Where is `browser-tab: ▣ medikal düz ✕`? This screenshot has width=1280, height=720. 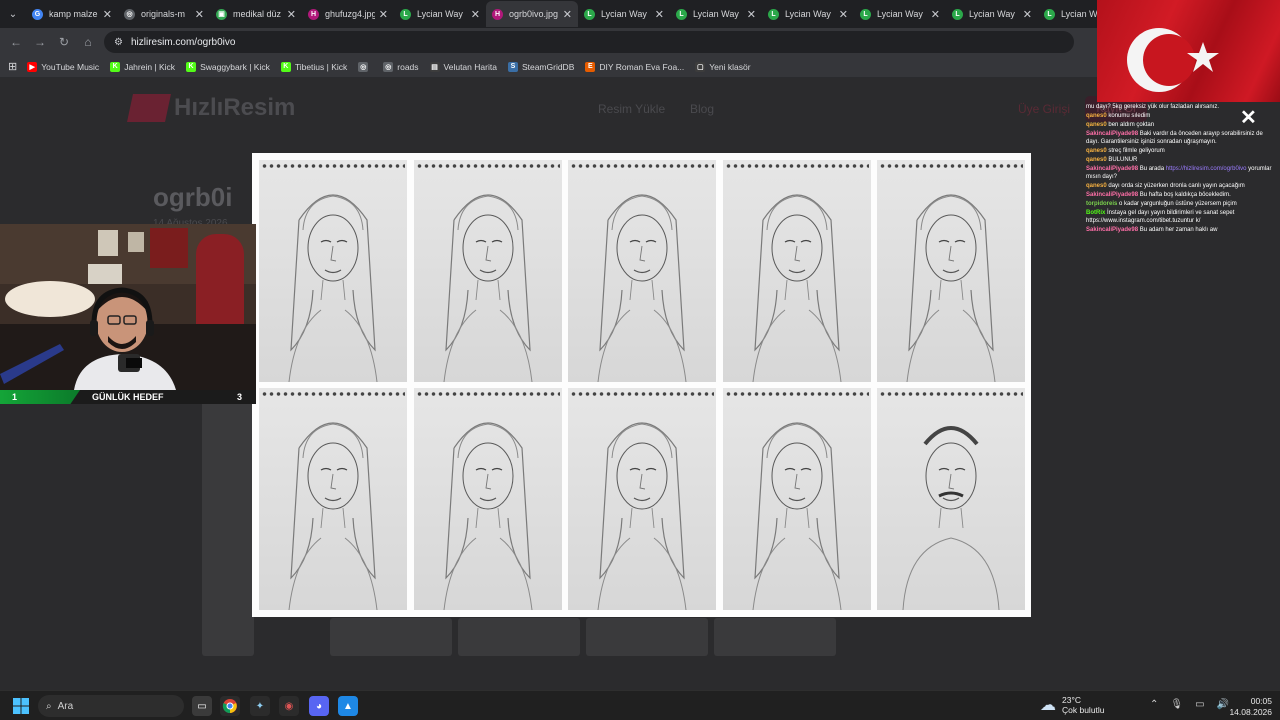 browser-tab: ▣ medikal düz ✕ is located at coordinates (256, 14).